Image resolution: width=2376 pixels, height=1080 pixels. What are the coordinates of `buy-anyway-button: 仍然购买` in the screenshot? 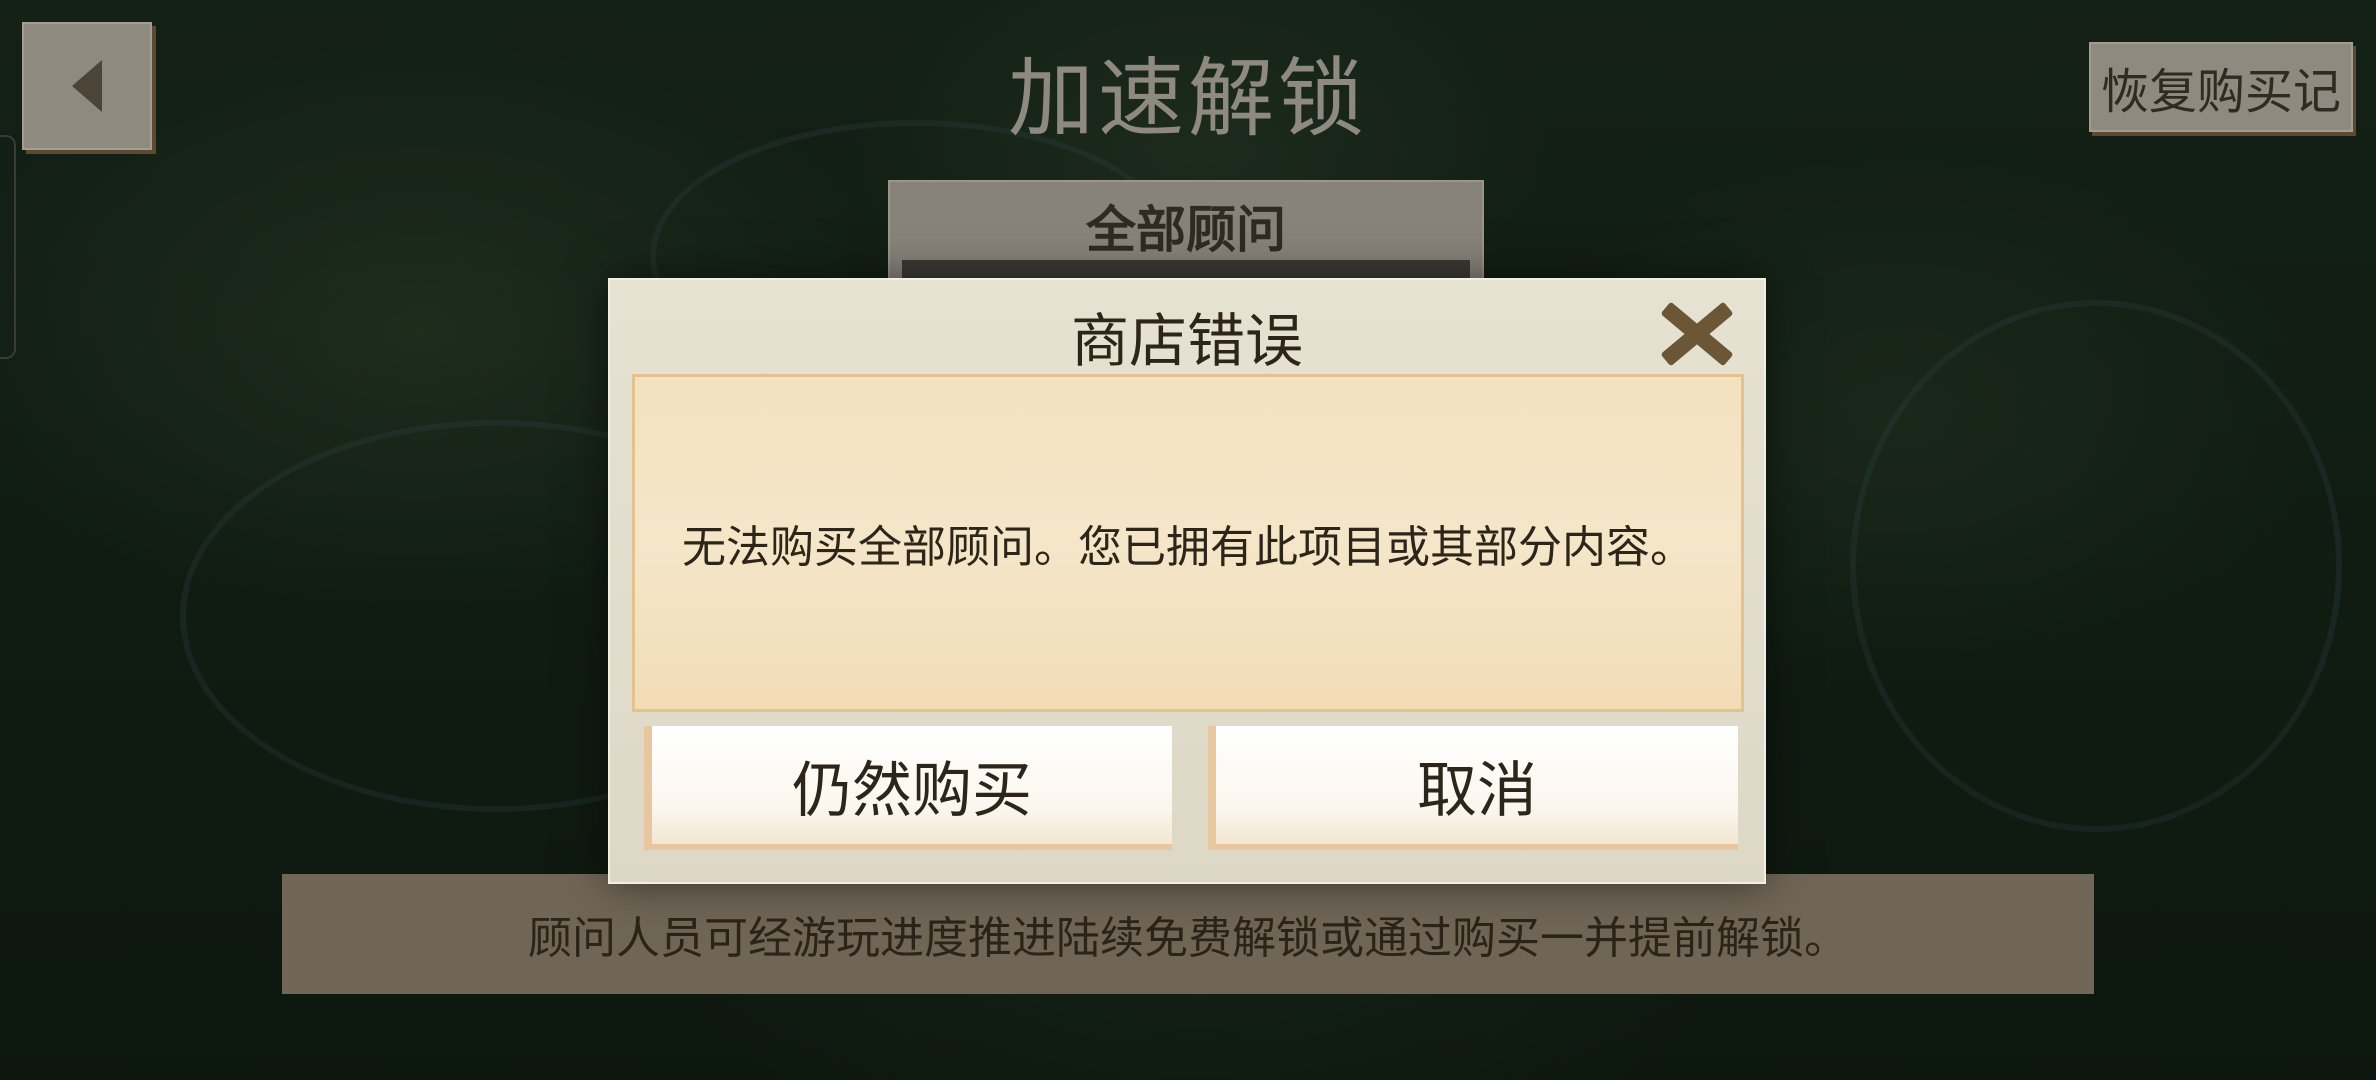 It's located at (908, 788).